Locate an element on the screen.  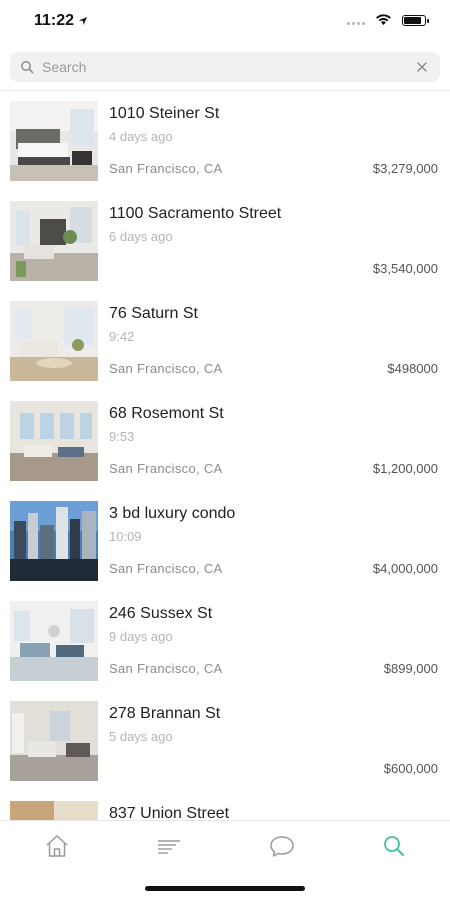
tab-list is located at coordinates (169, 846).